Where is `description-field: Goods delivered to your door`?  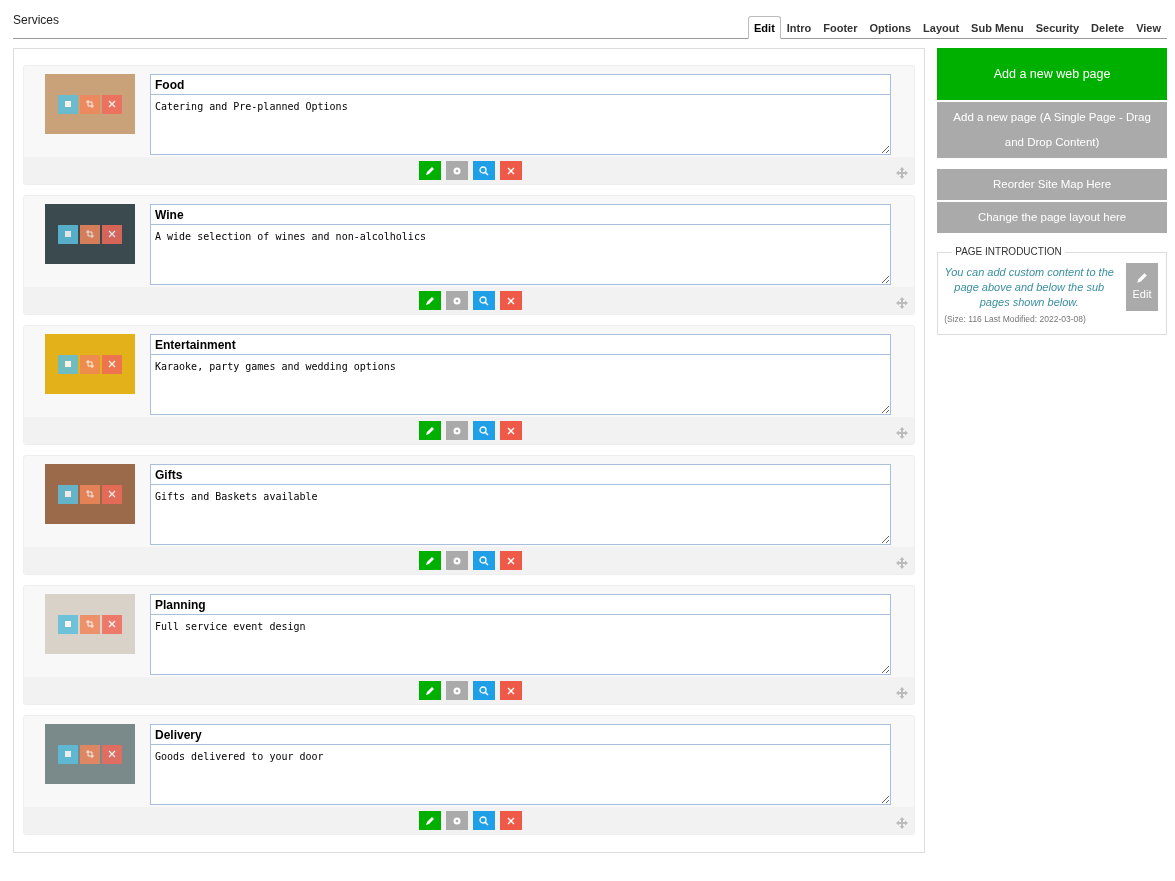 description-field: Goods delivered to your door is located at coordinates (521, 774).